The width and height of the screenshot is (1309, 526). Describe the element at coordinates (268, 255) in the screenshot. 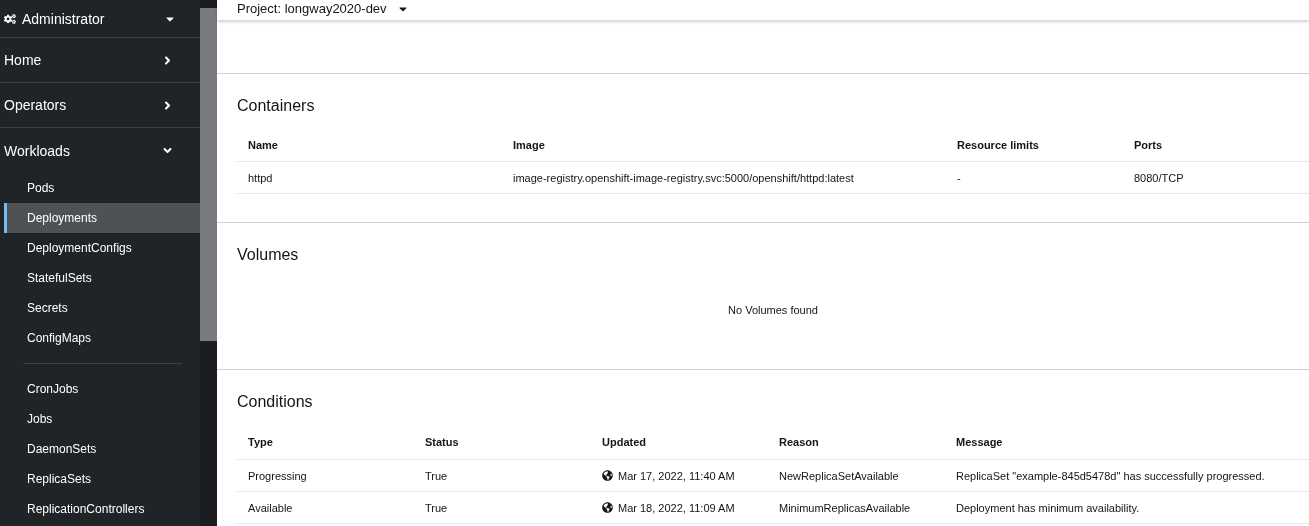

I see `section-title: Volumes` at that location.